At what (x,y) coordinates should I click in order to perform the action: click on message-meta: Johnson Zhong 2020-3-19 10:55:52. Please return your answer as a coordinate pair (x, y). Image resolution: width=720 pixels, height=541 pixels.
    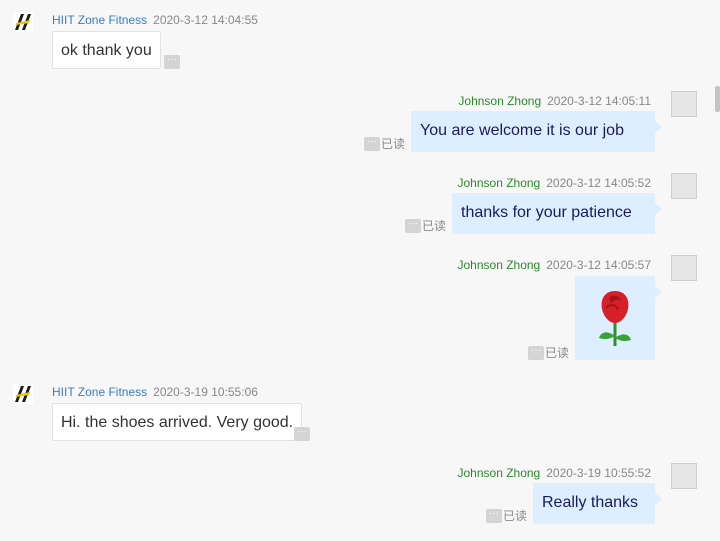
    Looking at the image, I should click on (555, 473).